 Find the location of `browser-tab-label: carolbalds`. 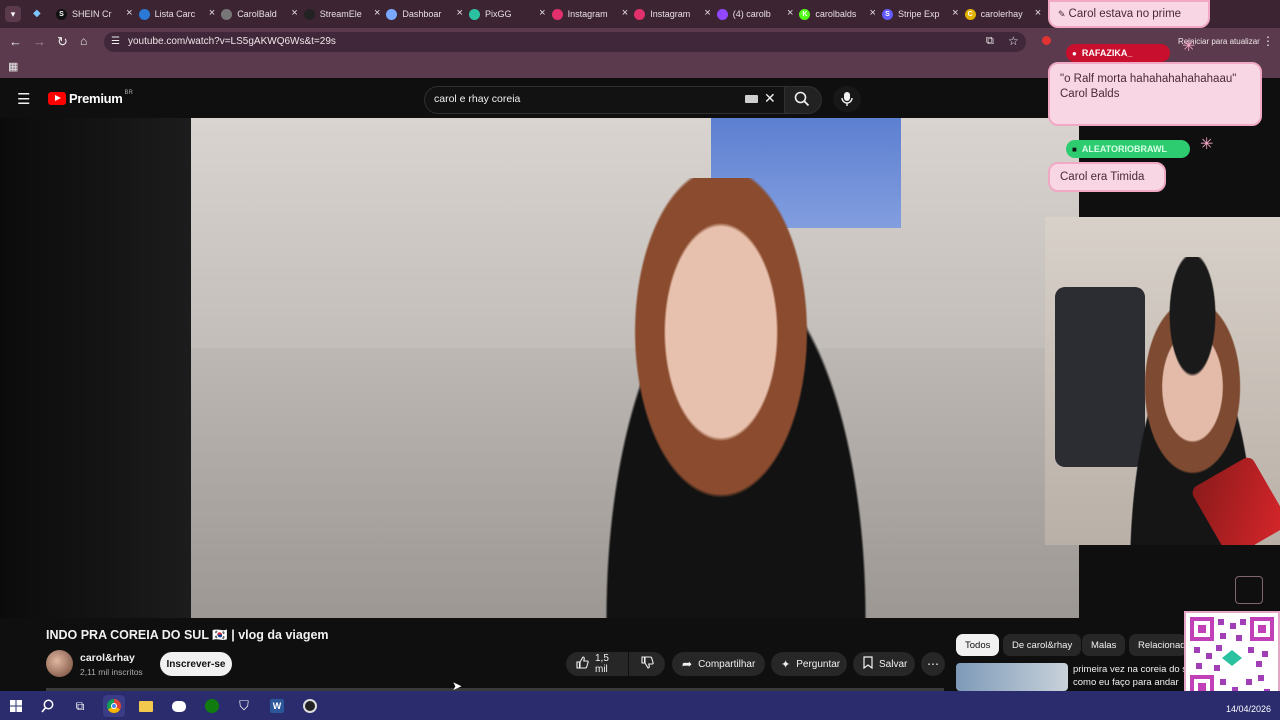

browser-tab-label: carolbalds is located at coordinates (836, 14).